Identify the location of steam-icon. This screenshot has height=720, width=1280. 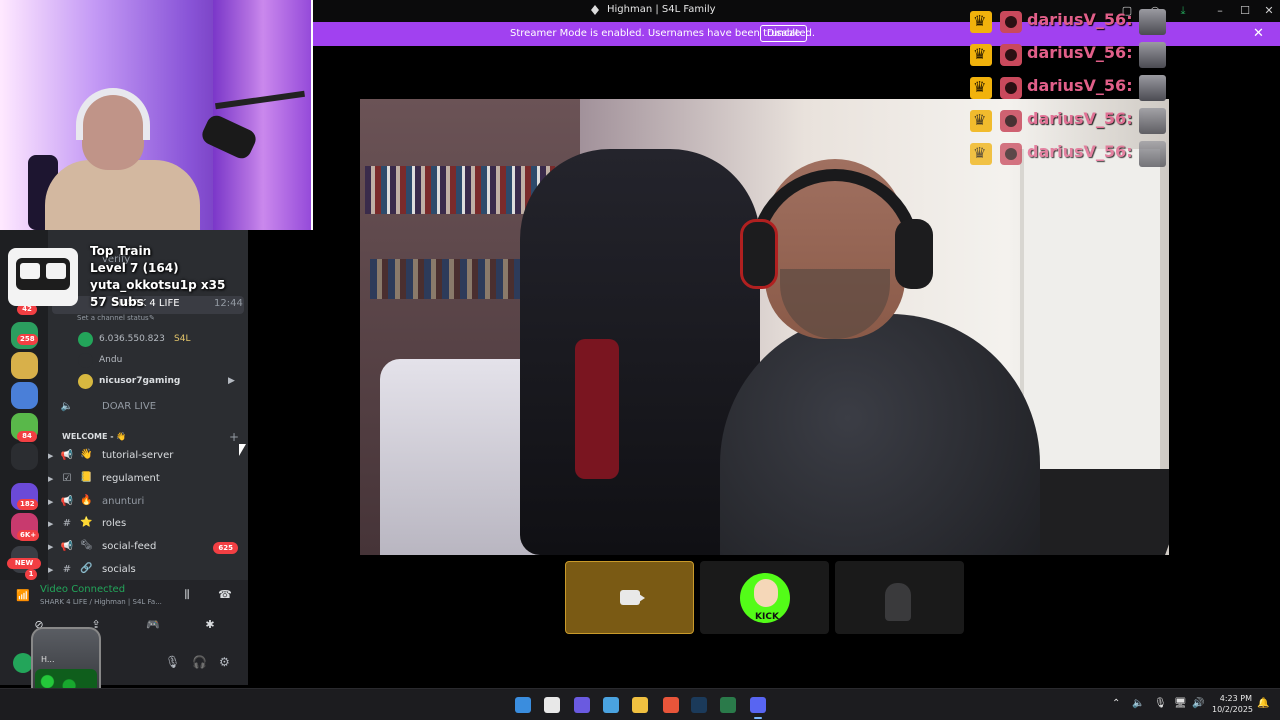
(699, 705).